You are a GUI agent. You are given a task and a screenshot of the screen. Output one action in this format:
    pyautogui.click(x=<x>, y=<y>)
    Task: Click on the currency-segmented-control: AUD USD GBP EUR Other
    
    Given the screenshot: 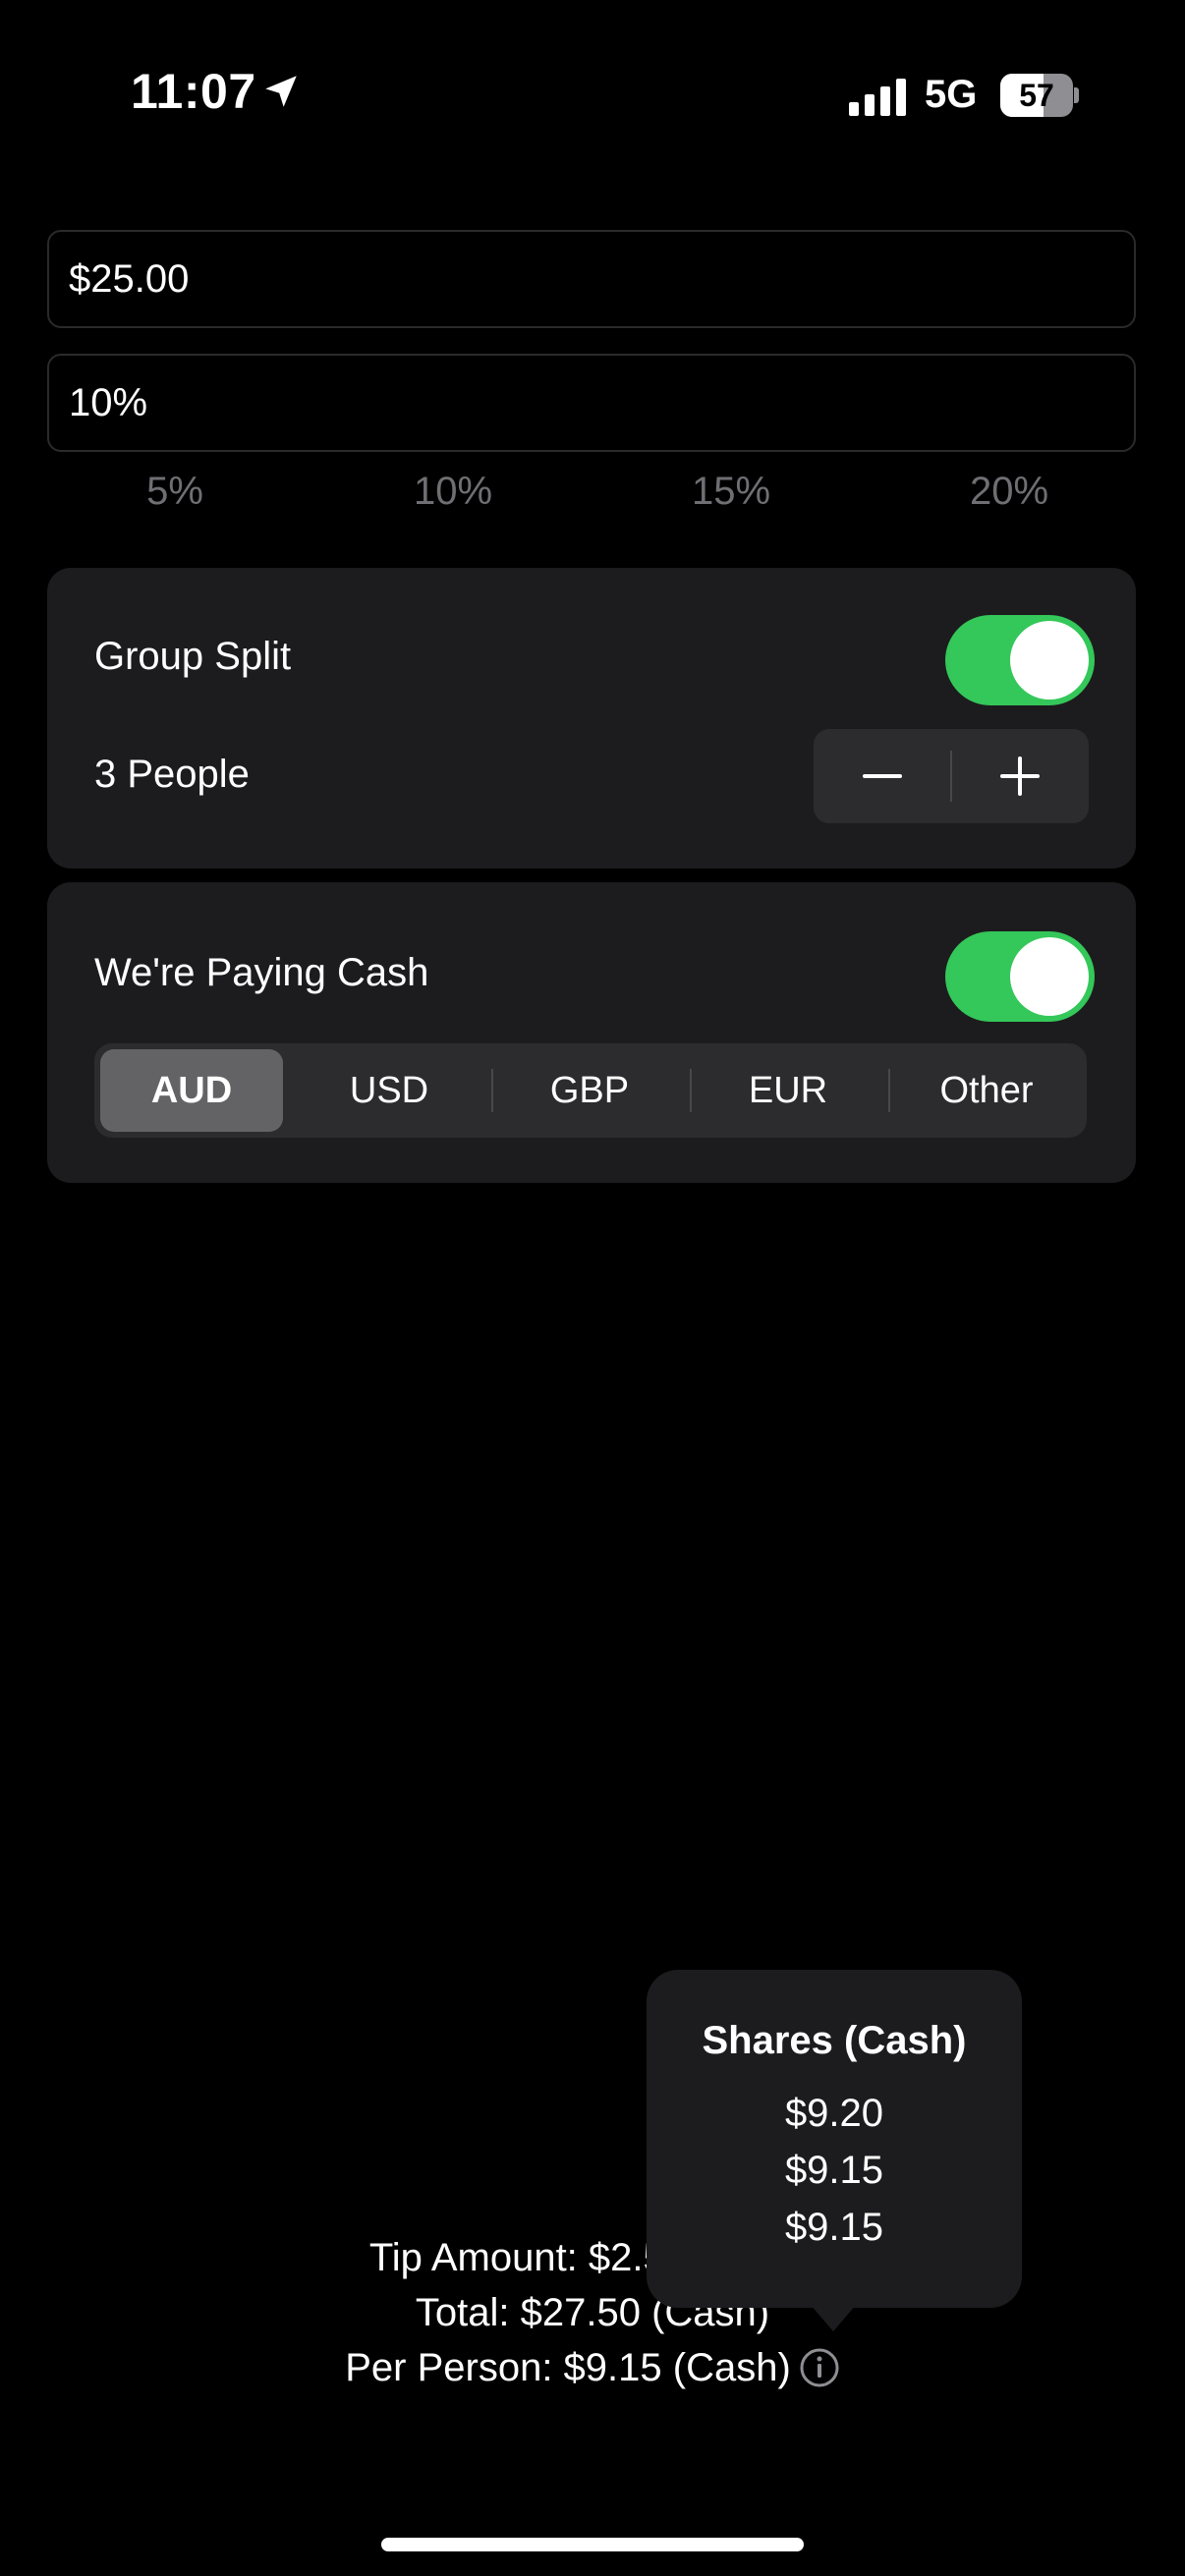 What is the action you would take?
    pyautogui.click(x=591, y=1090)
    